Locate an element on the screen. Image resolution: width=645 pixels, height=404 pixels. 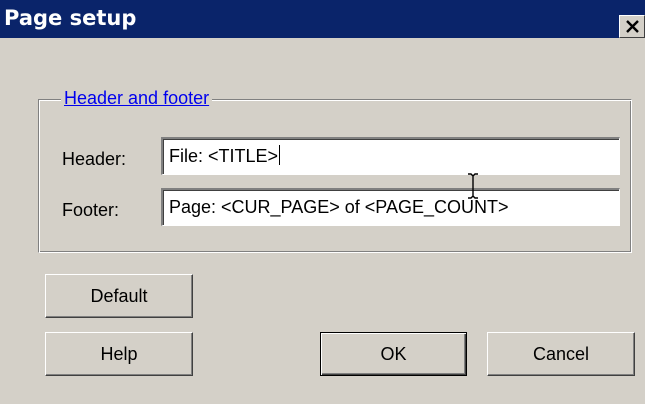
help-button-label: Help is located at coordinates (119, 354).